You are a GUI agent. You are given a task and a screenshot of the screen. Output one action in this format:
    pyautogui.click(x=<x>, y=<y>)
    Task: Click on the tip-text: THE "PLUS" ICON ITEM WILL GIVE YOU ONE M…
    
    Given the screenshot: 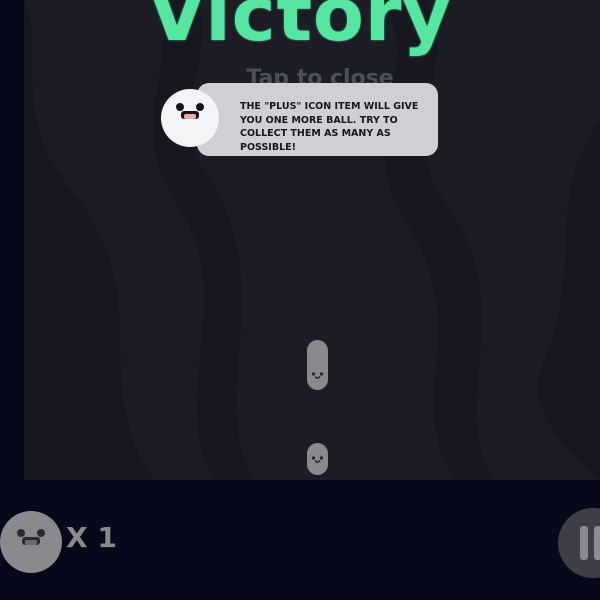 What is the action you would take?
    pyautogui.click(x=329, y=127)
    